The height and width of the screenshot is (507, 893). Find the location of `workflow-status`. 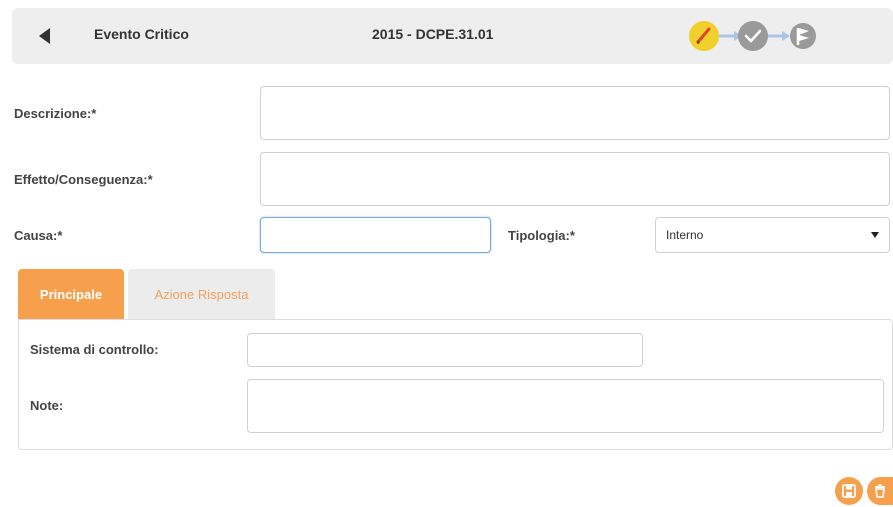

workflow-status is located at coordinates (751, 36).